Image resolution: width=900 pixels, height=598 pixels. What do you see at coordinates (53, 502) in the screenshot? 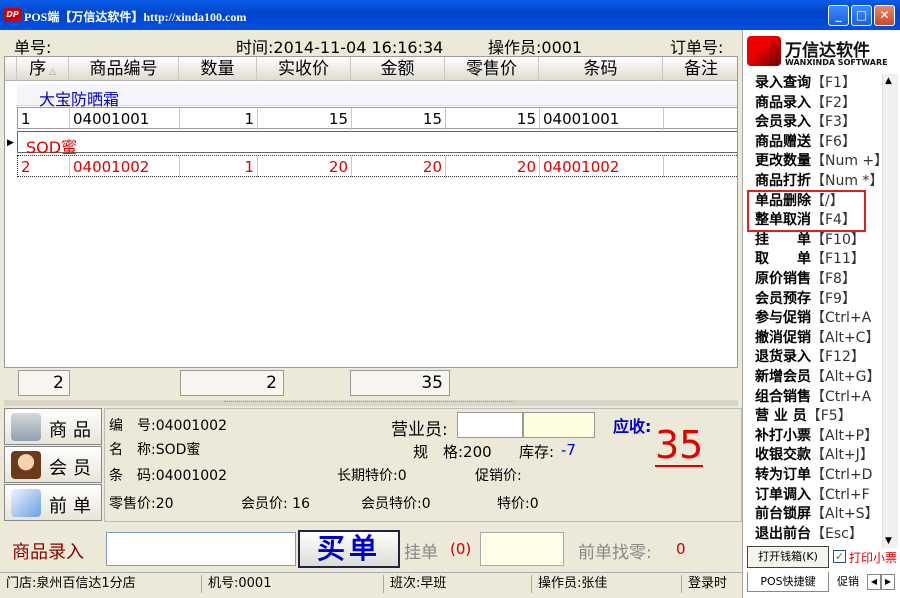
I see `tab-previous-order: 前单` at bounding box center [53, 502].